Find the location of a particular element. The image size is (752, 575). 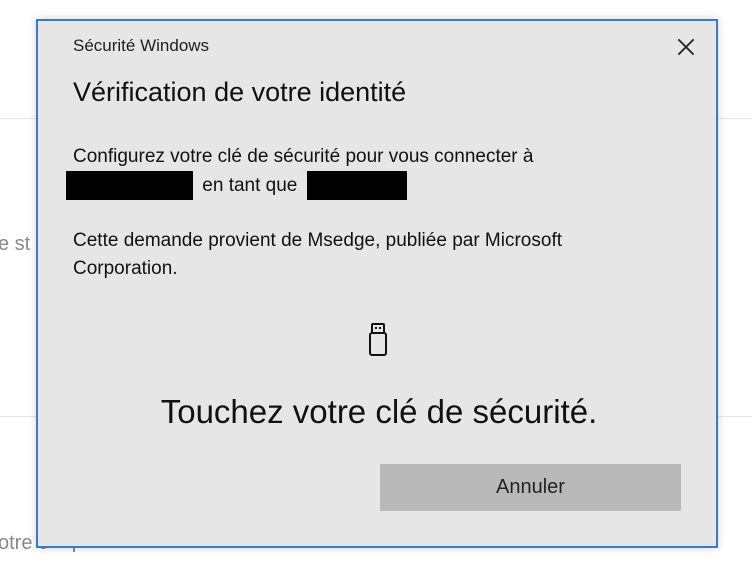

close-icon is located at coordinates (686, 47).